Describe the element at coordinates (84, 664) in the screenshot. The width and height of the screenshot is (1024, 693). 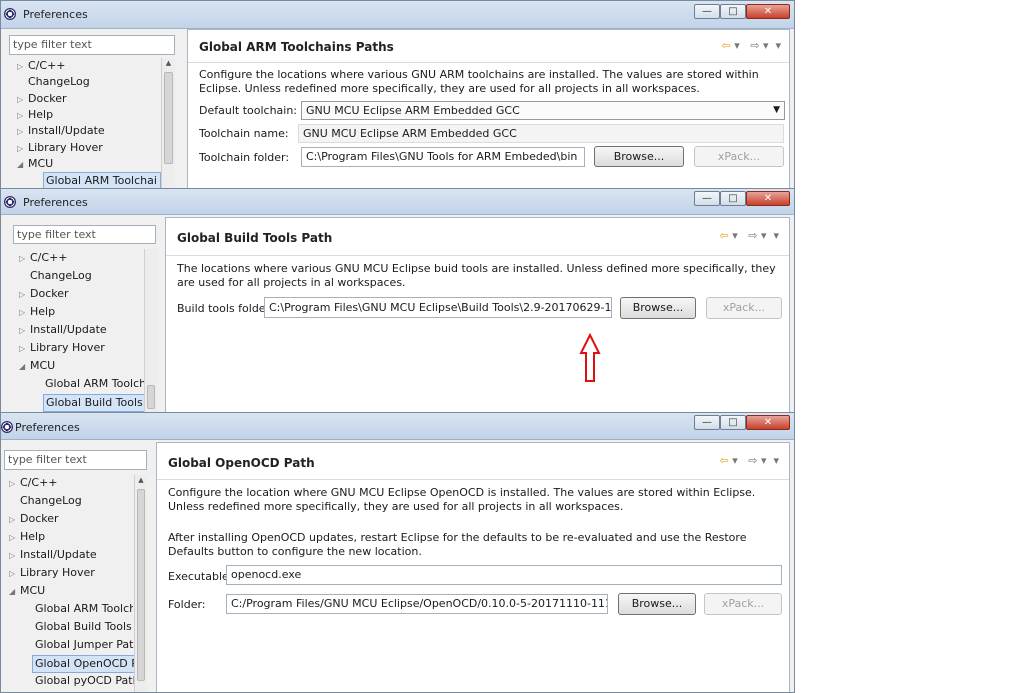
I see `tree-item-global-openocd-path: Global OpenOCD Pat` at that location.